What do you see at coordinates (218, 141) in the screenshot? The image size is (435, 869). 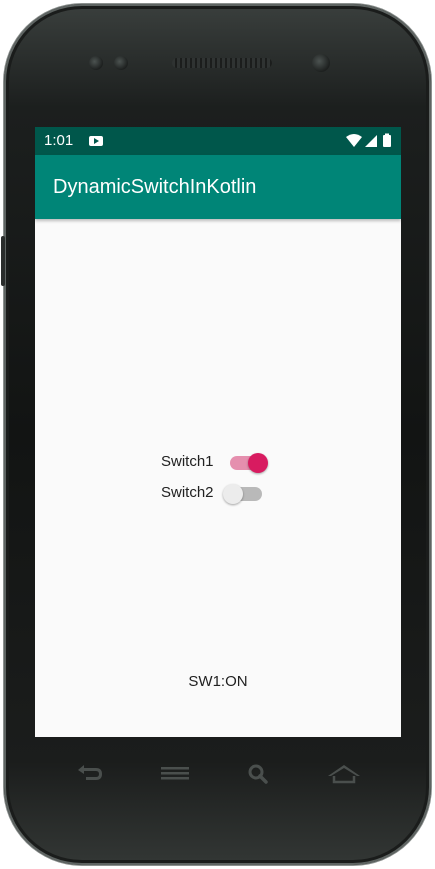 I see `status-bar: 1:01` at bounding box center [218, 141].